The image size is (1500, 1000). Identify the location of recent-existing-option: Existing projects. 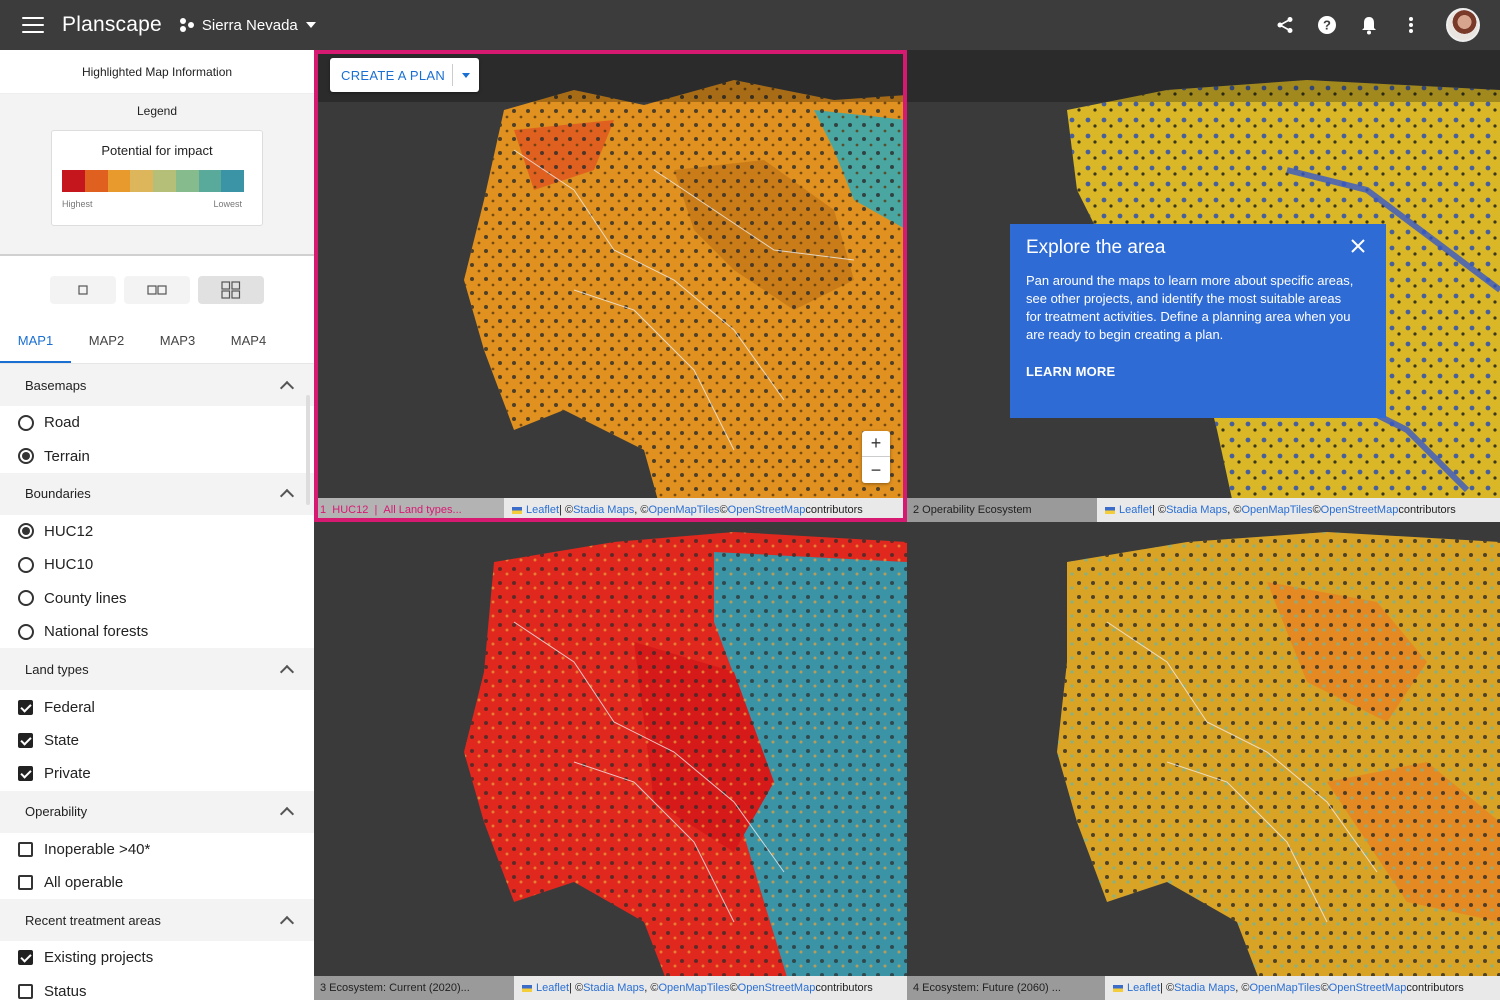
(157, 957).